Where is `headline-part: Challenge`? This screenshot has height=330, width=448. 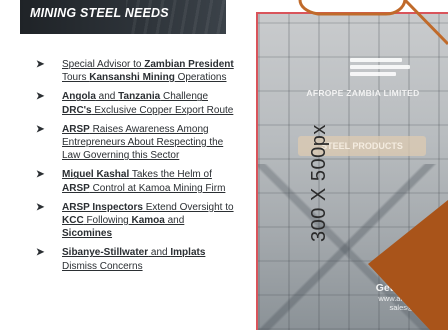 headline-part: Challenge is located at coordinates (184, 97).